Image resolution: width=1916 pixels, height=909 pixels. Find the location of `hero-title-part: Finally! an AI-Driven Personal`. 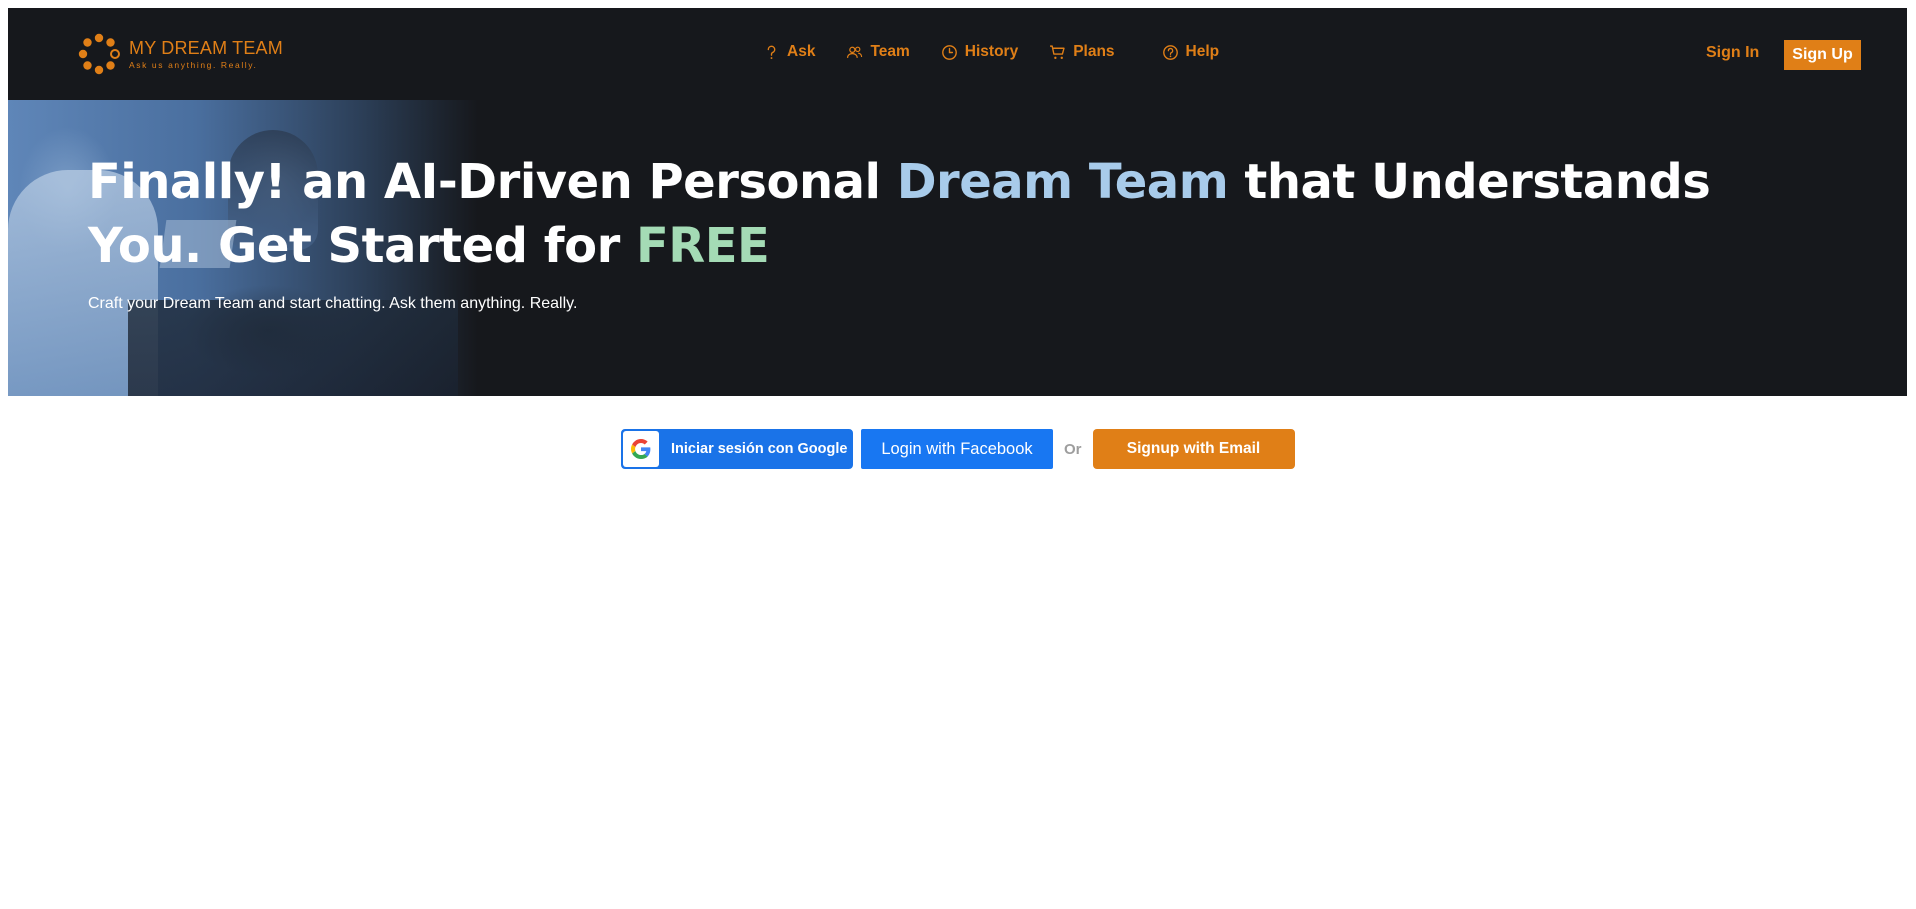

hero-title-part: Finally! an AI-Driven Personal is located at coordinates (492, 182).